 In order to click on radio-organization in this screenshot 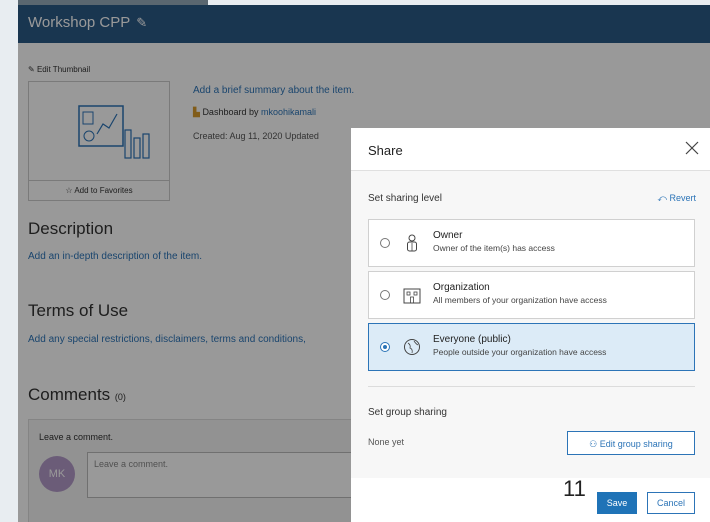, I will do `click(385, 295)`.